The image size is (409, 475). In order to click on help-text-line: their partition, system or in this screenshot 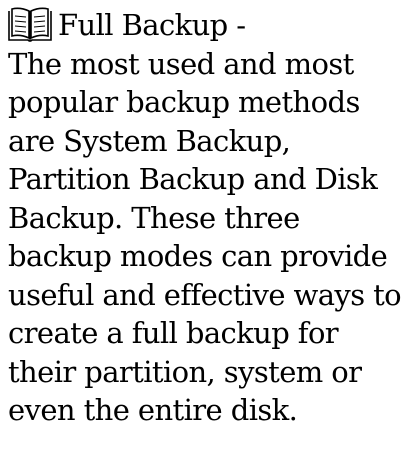, I will do `click(185, 371)`.